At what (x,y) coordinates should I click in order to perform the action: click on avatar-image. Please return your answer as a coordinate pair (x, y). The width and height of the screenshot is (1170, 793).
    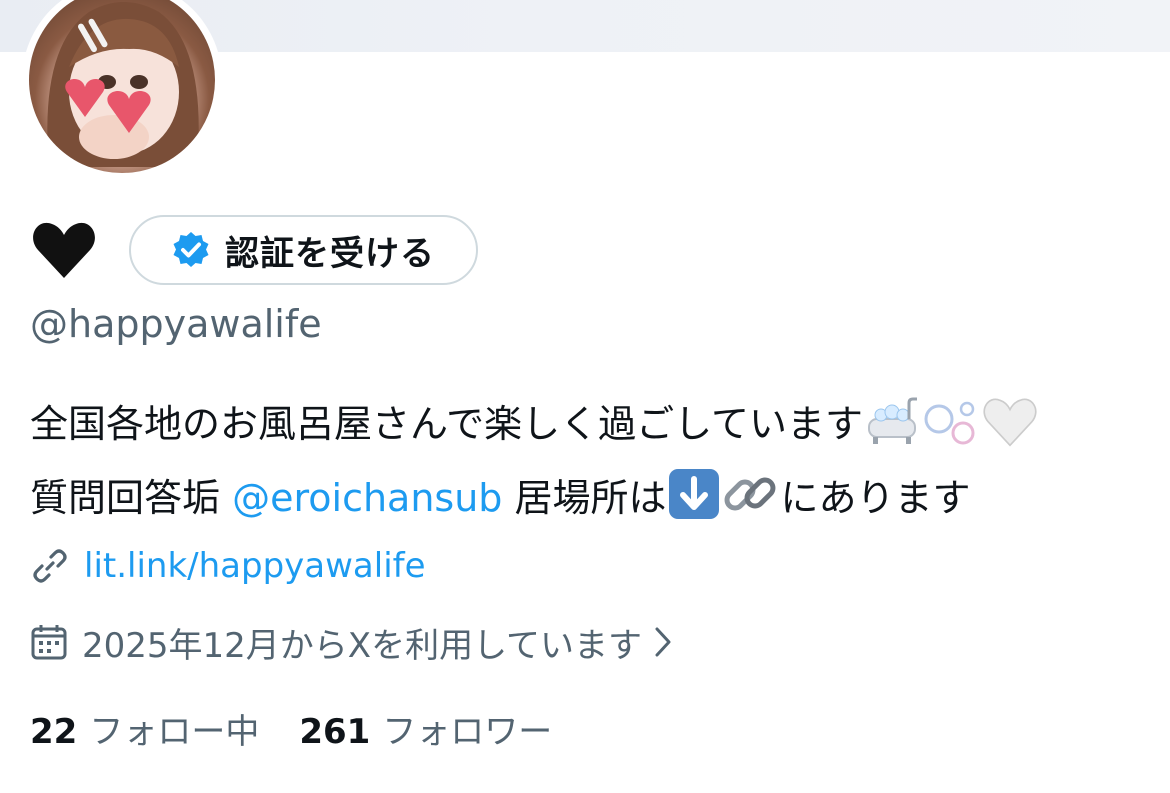
    Looking at the image, I should click on (122, 86).